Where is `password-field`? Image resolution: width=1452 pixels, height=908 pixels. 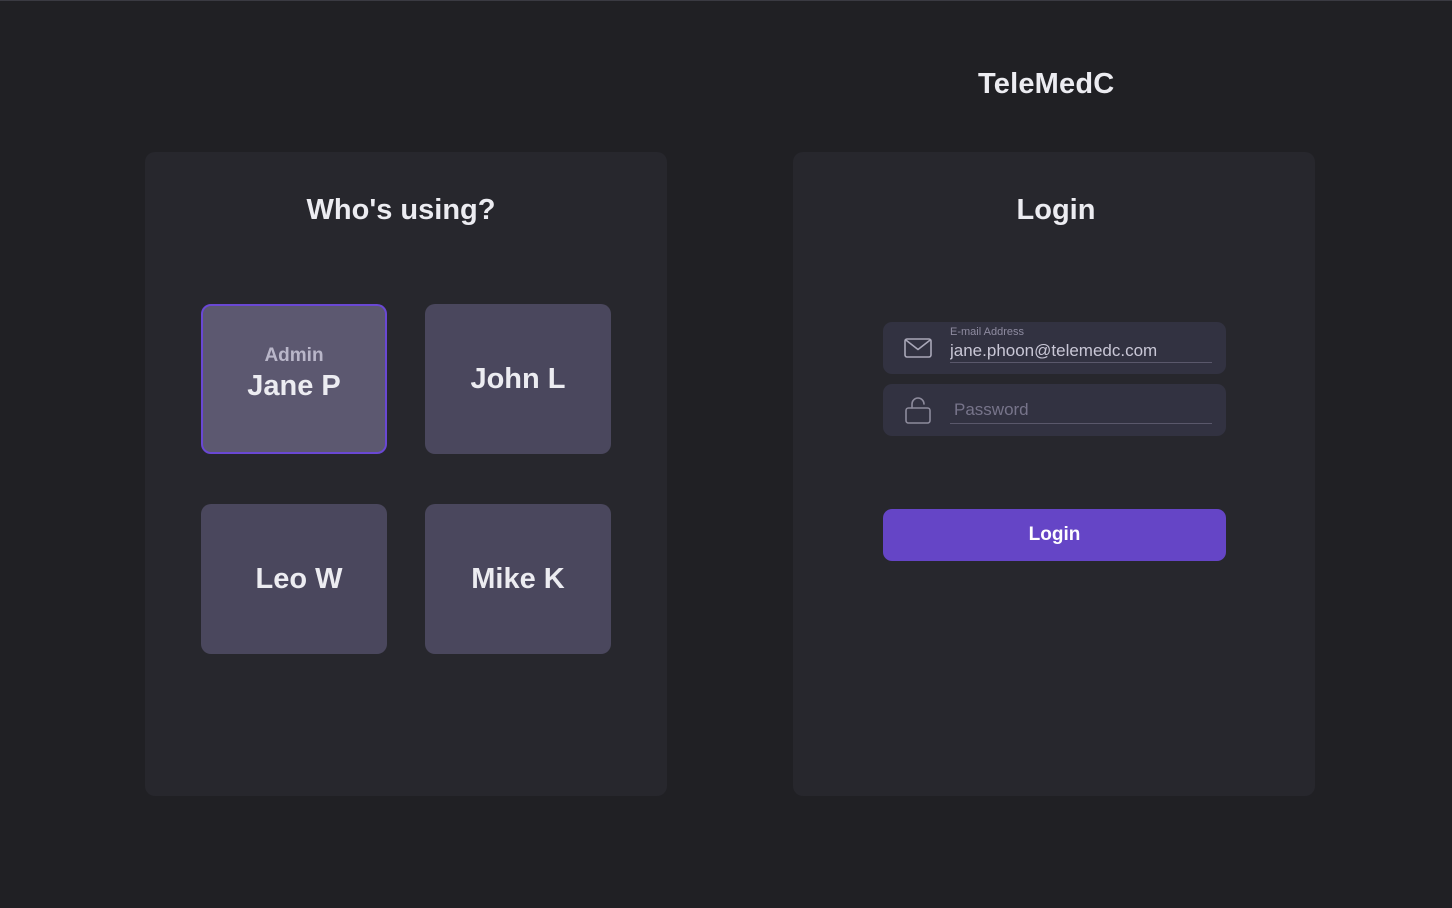
password-field is located at coordinates (1054, 410).